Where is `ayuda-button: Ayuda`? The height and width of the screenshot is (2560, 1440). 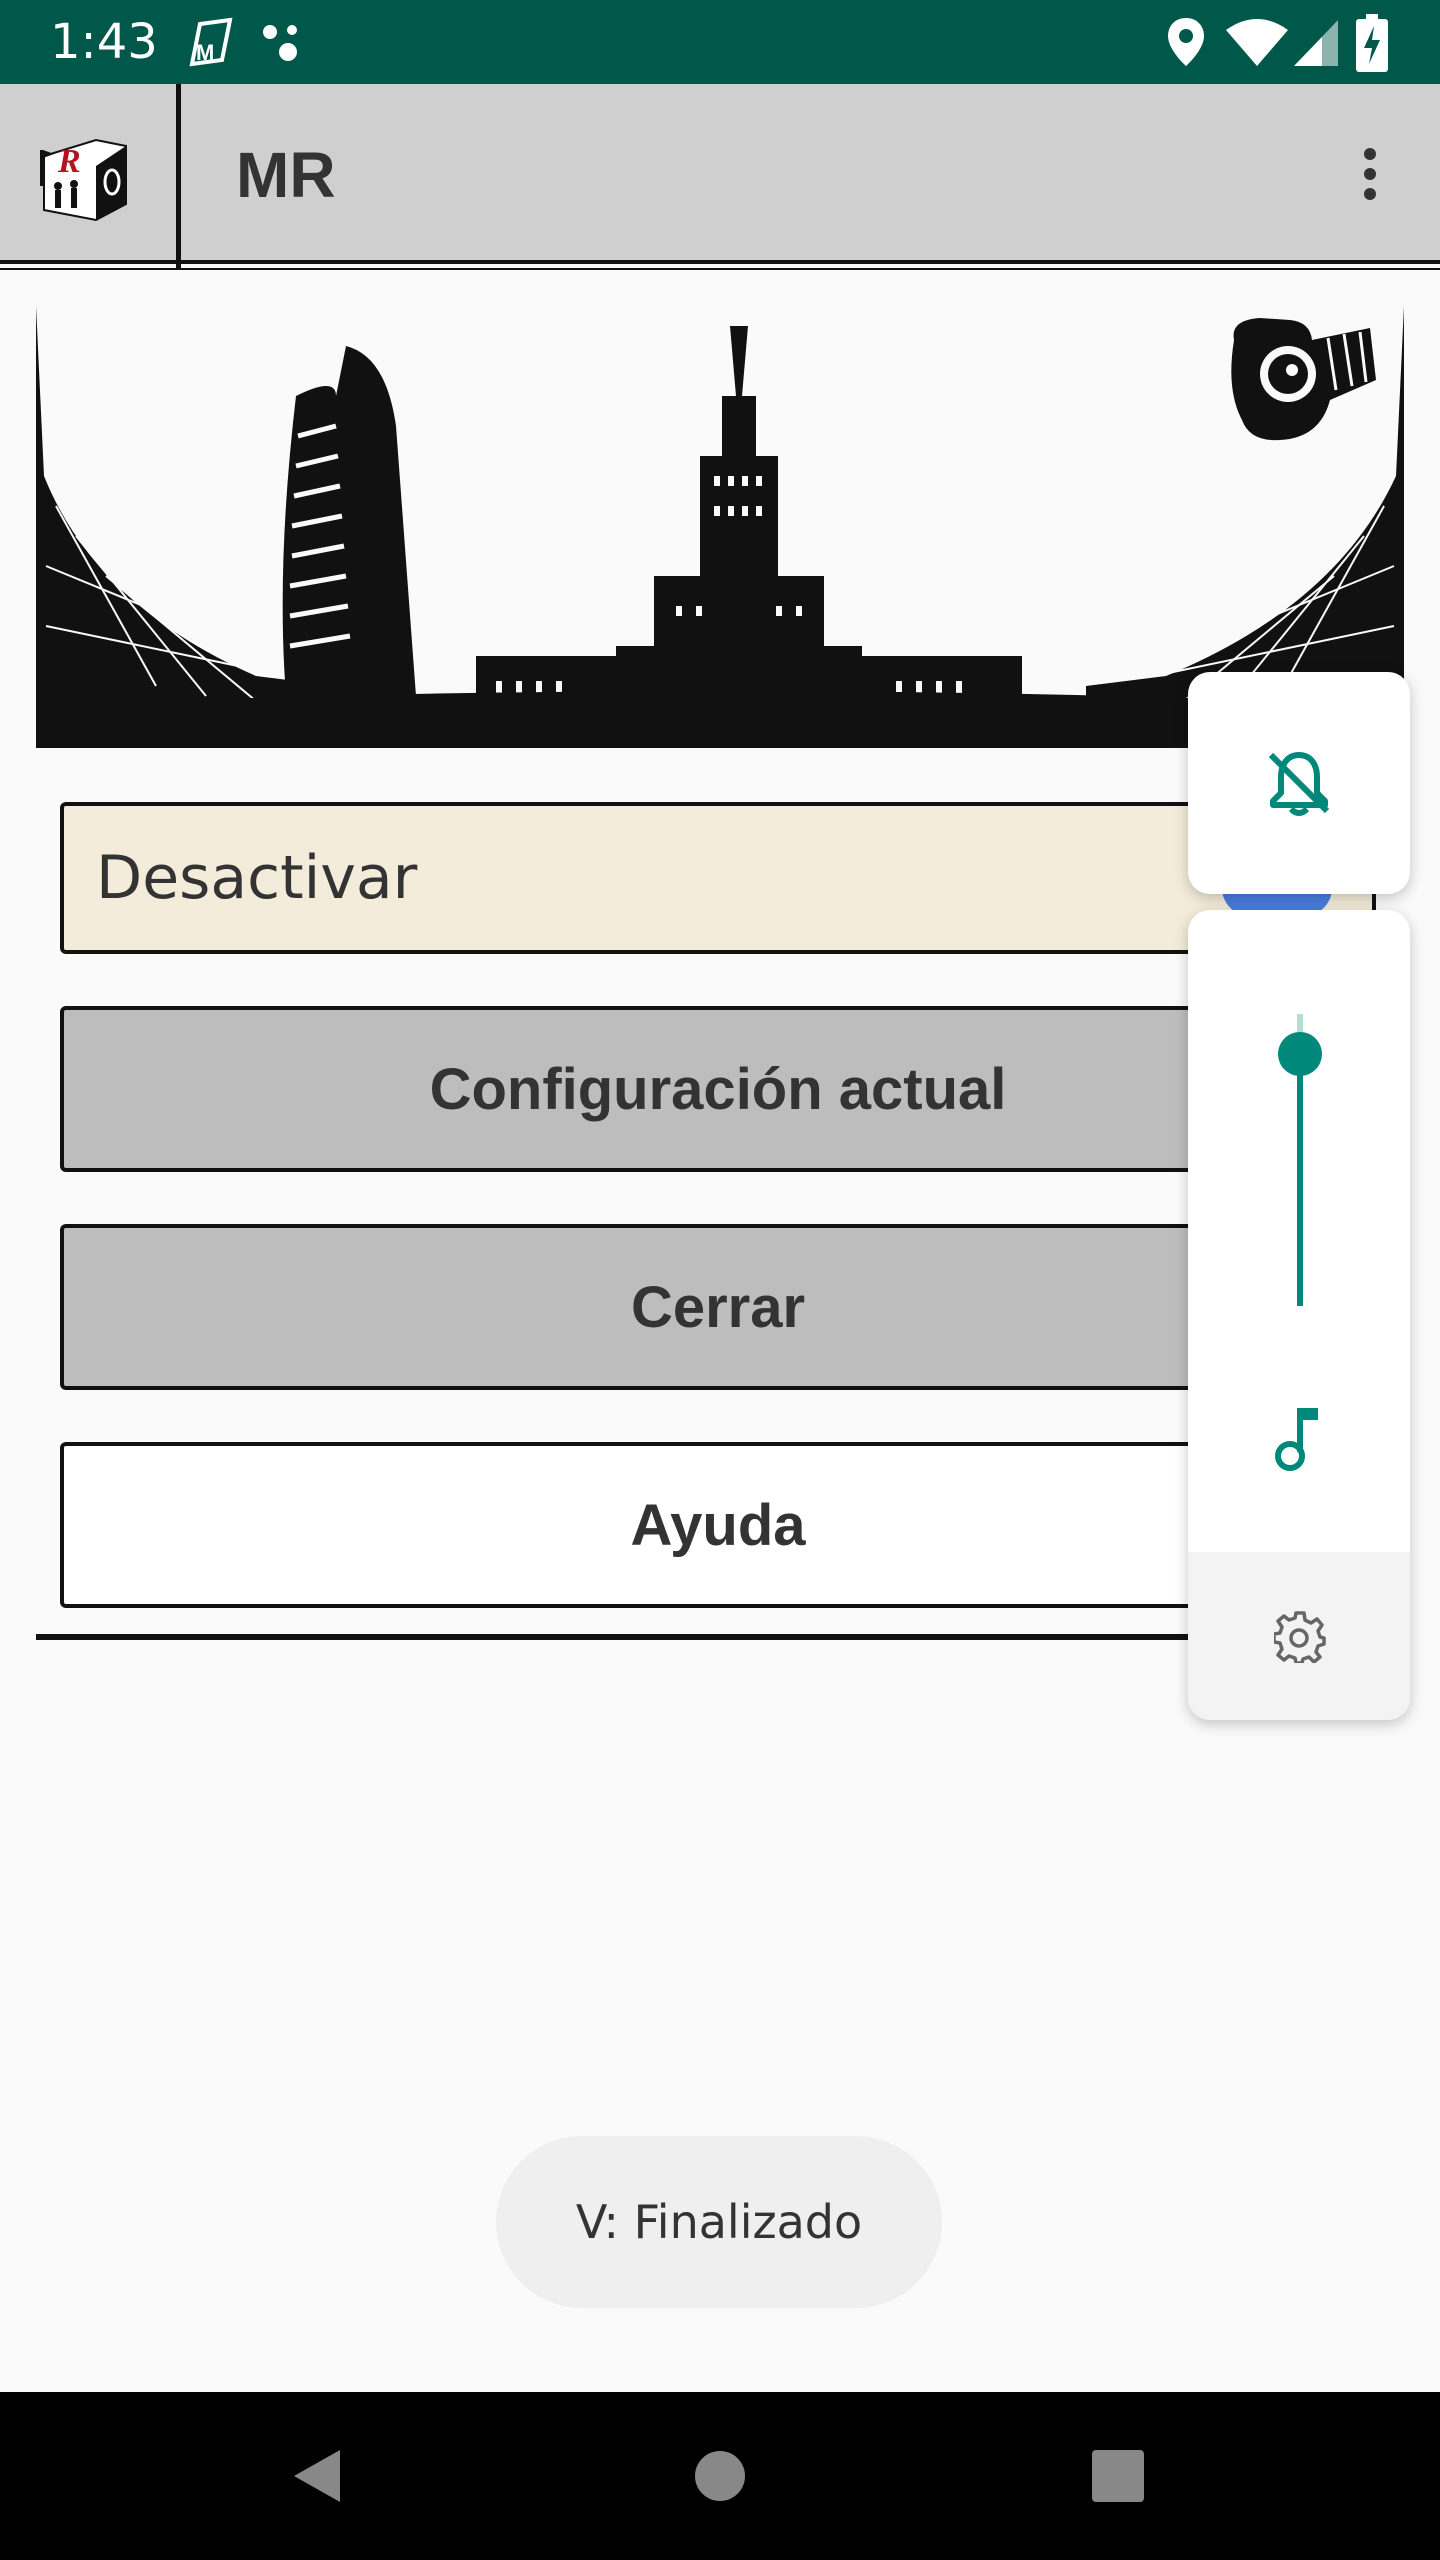
ayuda-button: Ayuda is located at coordinates (718, 1525).